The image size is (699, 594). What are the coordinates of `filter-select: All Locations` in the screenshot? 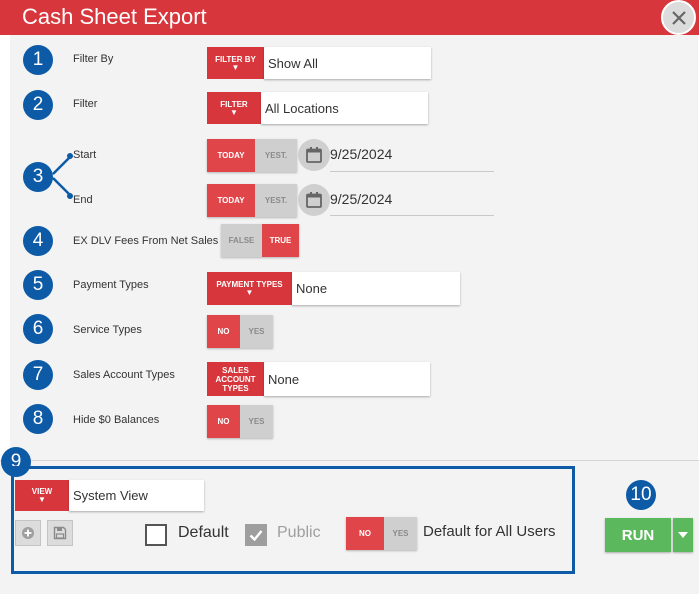 It's located at (344, 108).